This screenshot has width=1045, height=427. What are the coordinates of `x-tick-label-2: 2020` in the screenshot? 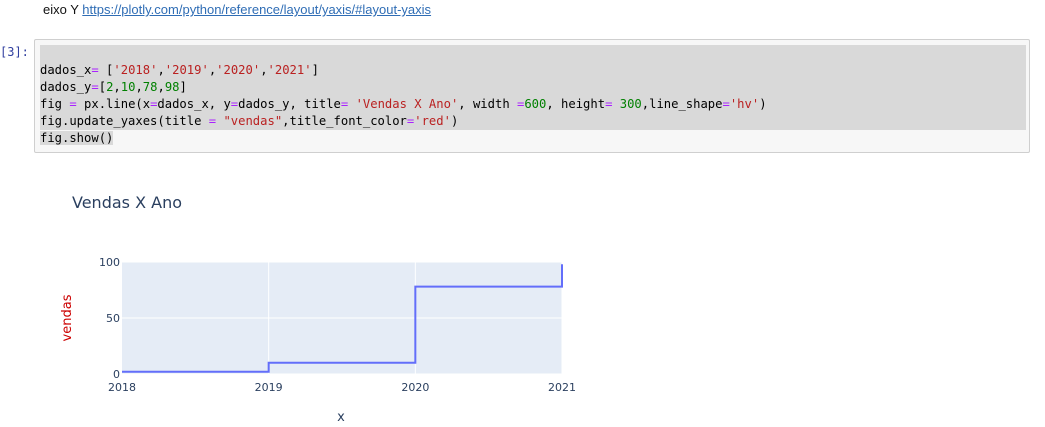 It's located at (415, 387).